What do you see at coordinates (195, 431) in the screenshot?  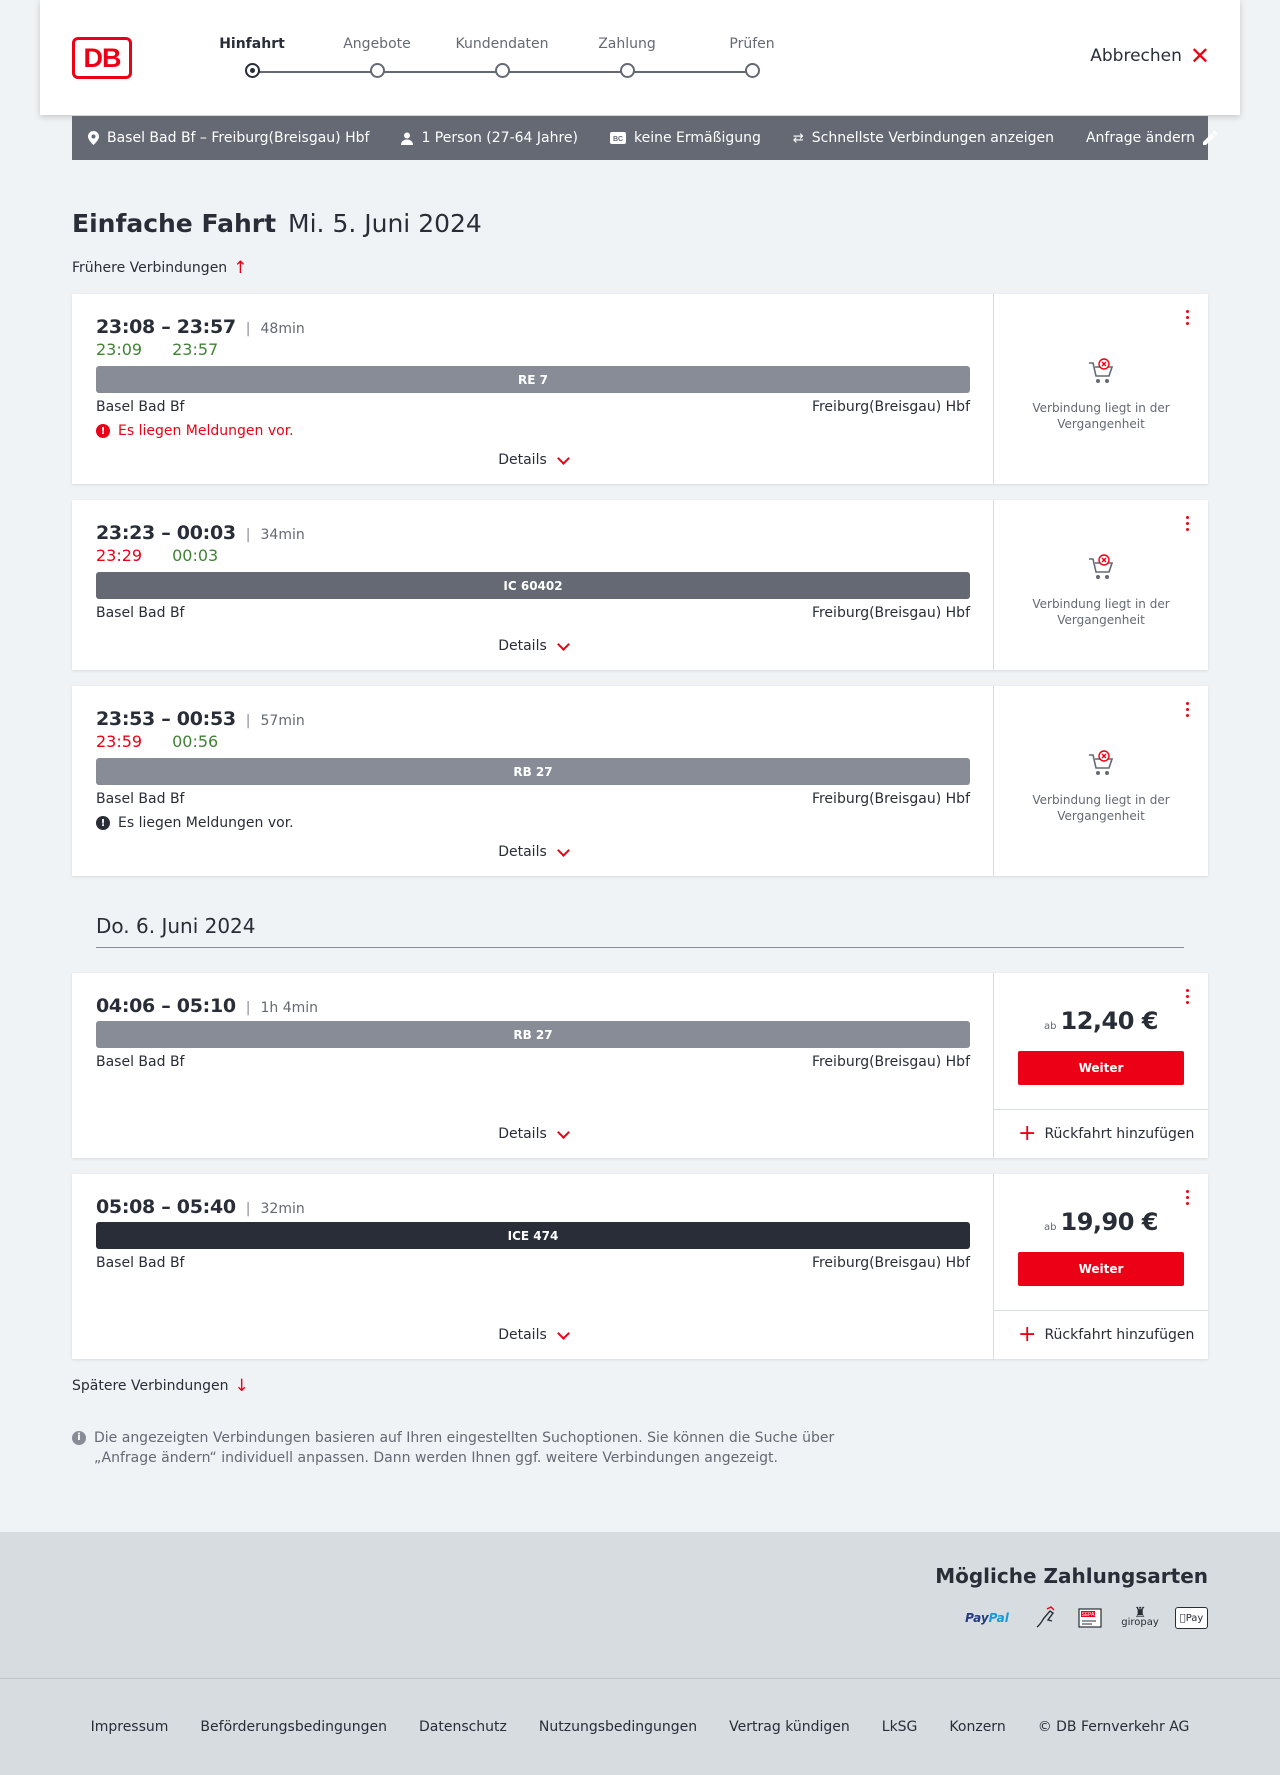 I see `message-notice: ! Es liegen Meldungen vor.` at bounding box center [195, 431].